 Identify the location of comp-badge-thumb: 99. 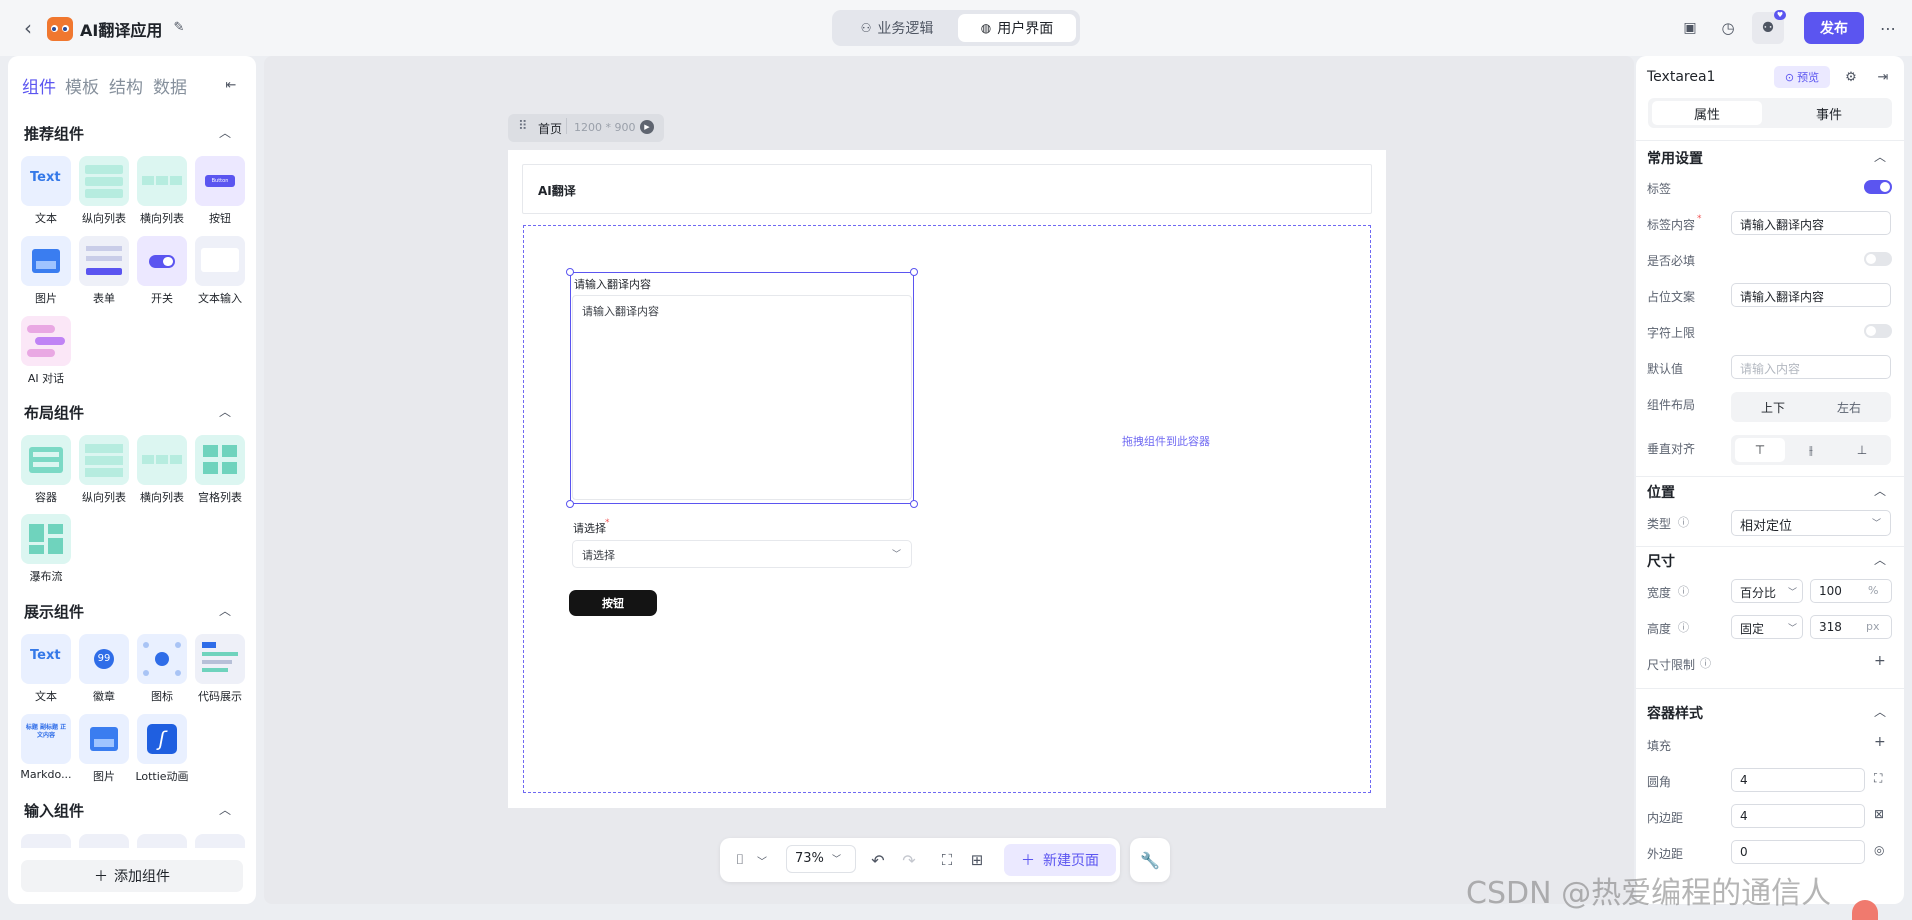
(104, 659).